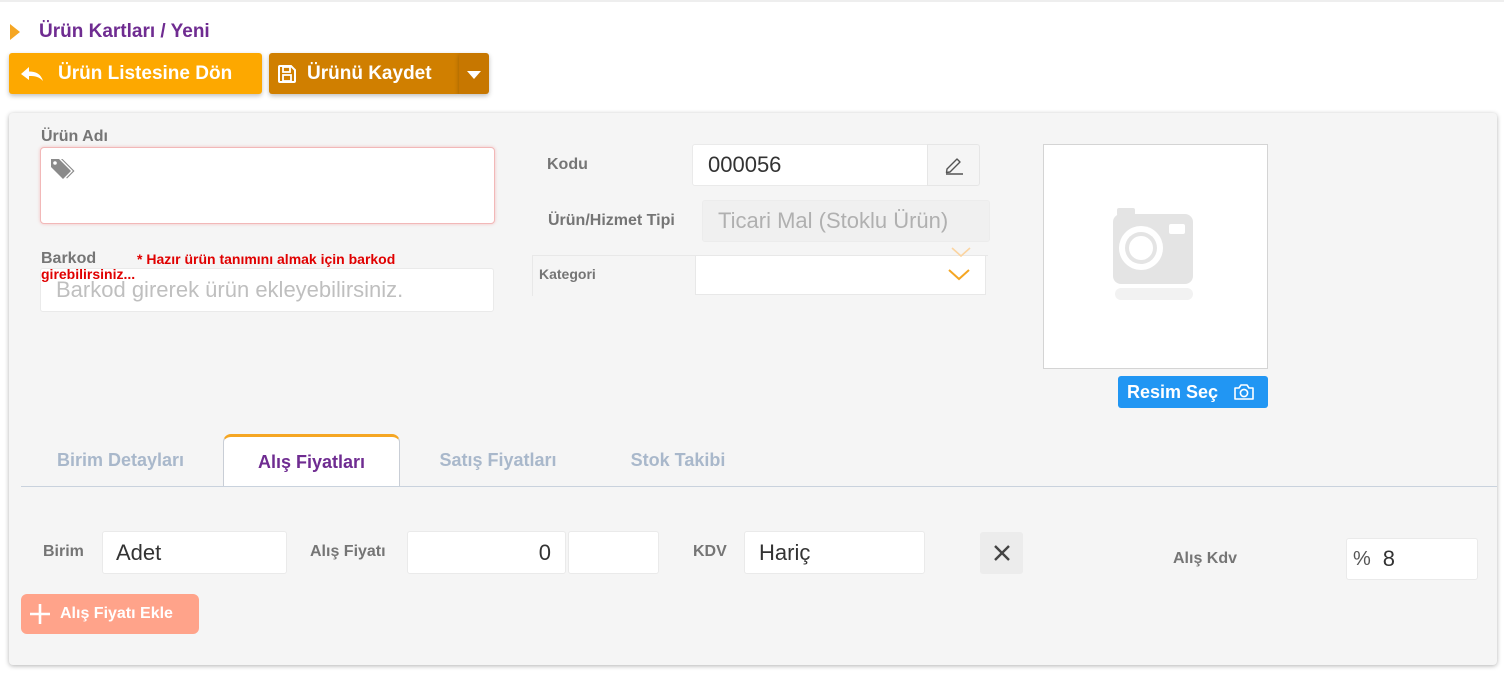 Image resolution: width=1504 pixels, height=676 pixels. Describe the element at coordinates (959, 275) in the screenshot. I see `category-dropdown-icon` at that location.